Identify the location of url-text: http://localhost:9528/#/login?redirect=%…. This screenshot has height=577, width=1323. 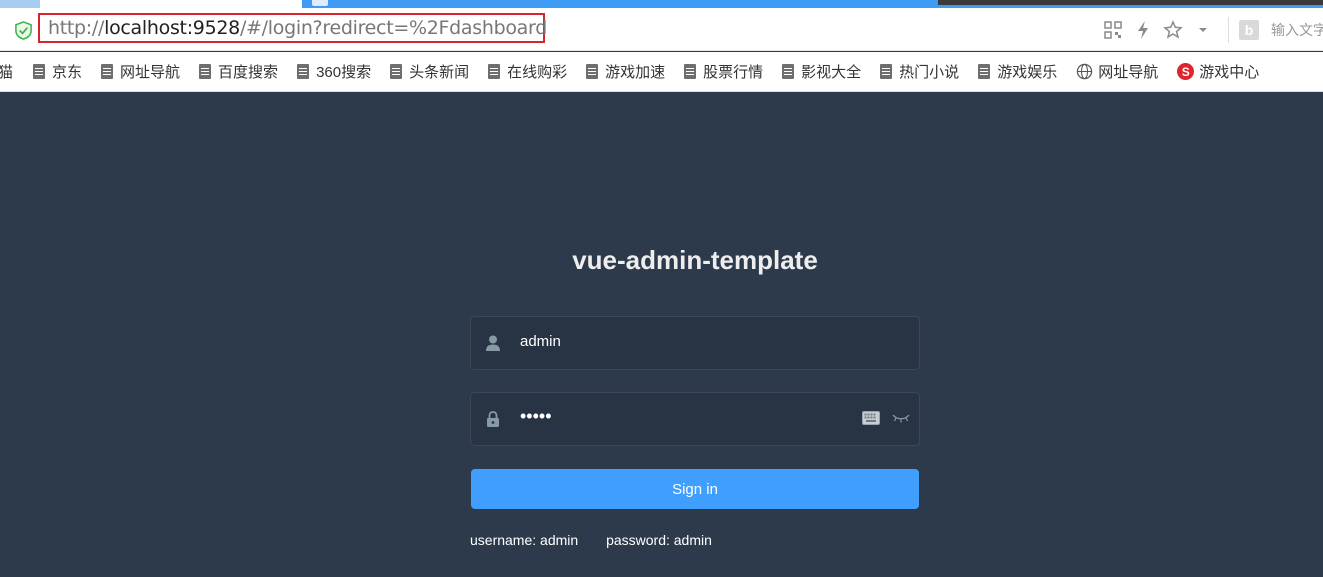
(297, 28).